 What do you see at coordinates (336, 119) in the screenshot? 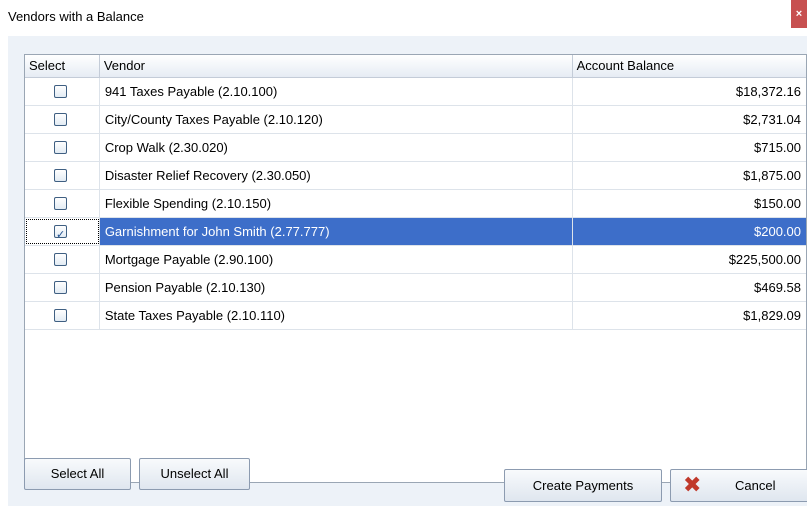
I see `vendor-cell: City/County Taxes Payable (2.10.120)` at bounding box center [336, 119].